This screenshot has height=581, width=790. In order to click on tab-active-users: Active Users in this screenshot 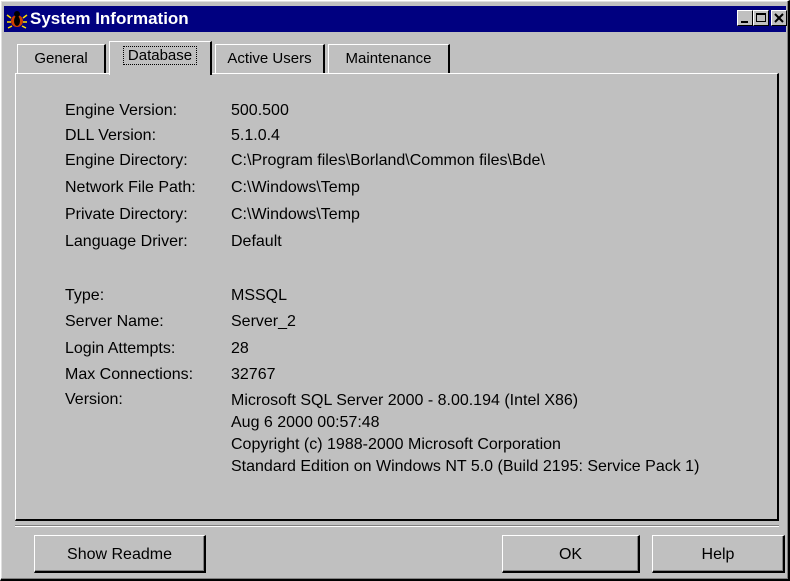, I will do `click(270, 58)`.